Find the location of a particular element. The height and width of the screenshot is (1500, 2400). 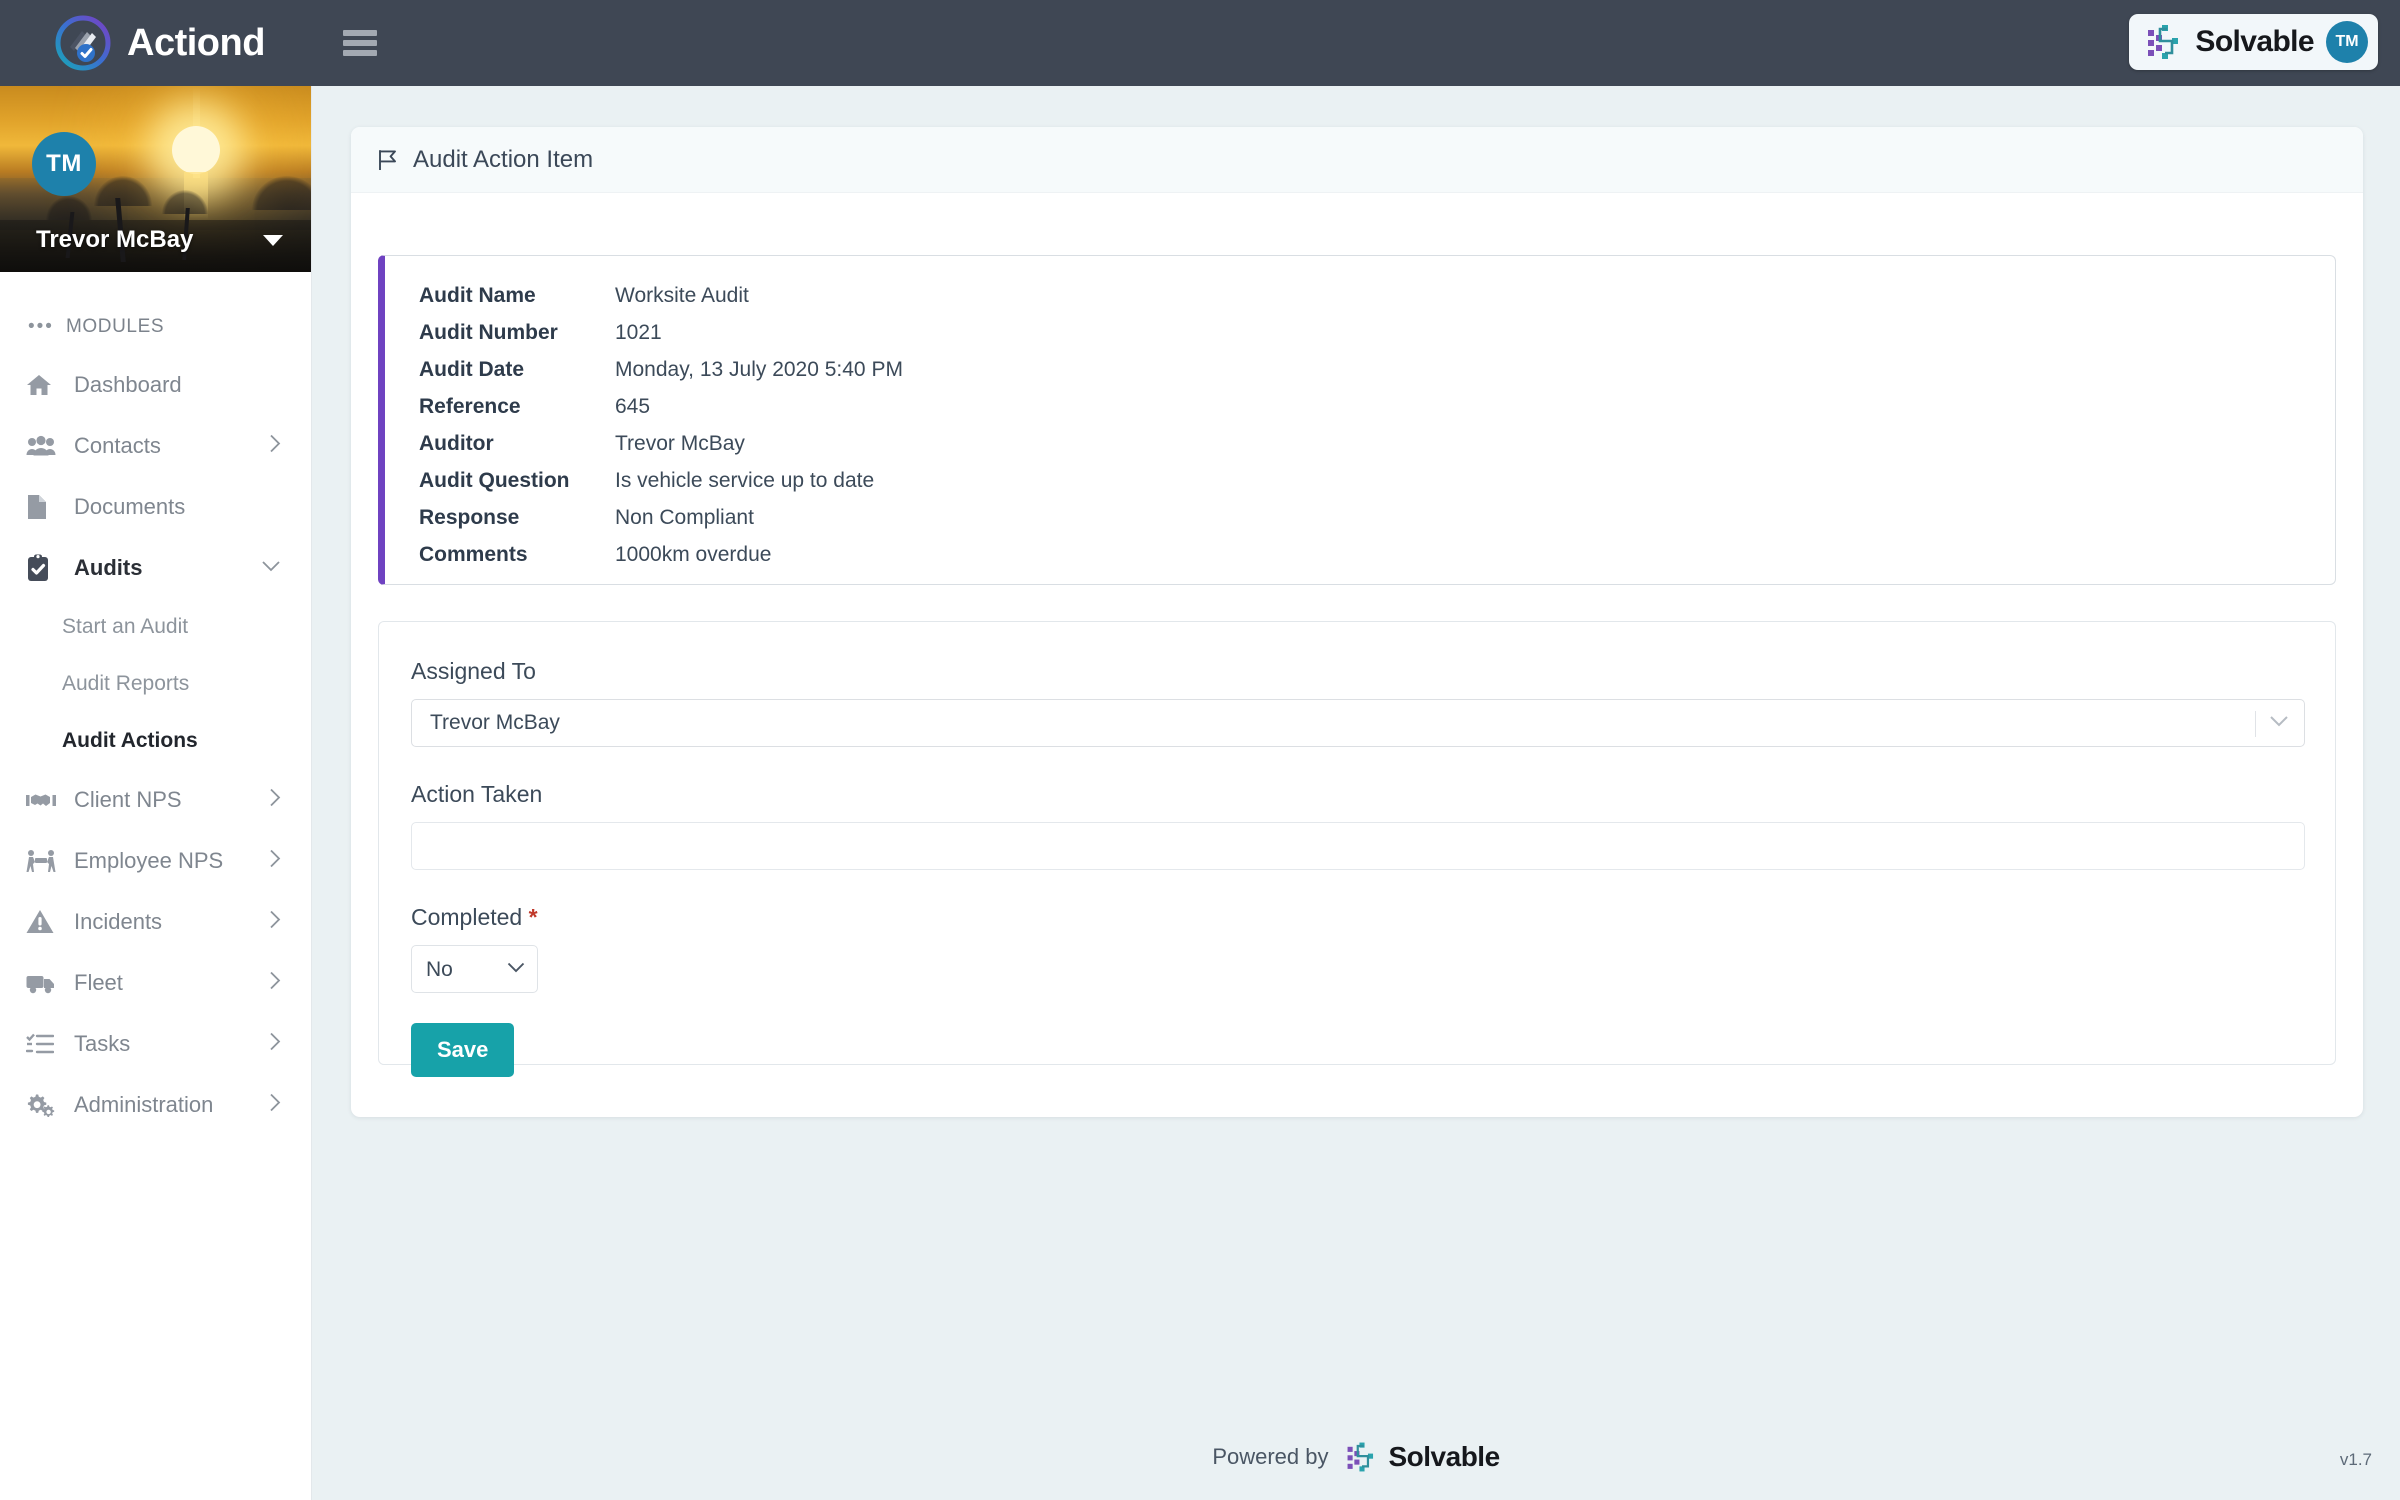

brand-name: Actiond is located at coordinates (196, 42).